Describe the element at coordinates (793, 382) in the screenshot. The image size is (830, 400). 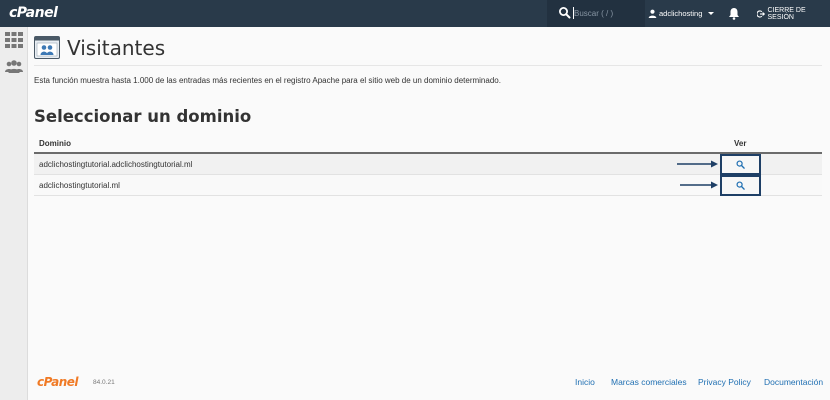
I see `footer-link-documentation: Documentación` at that location.